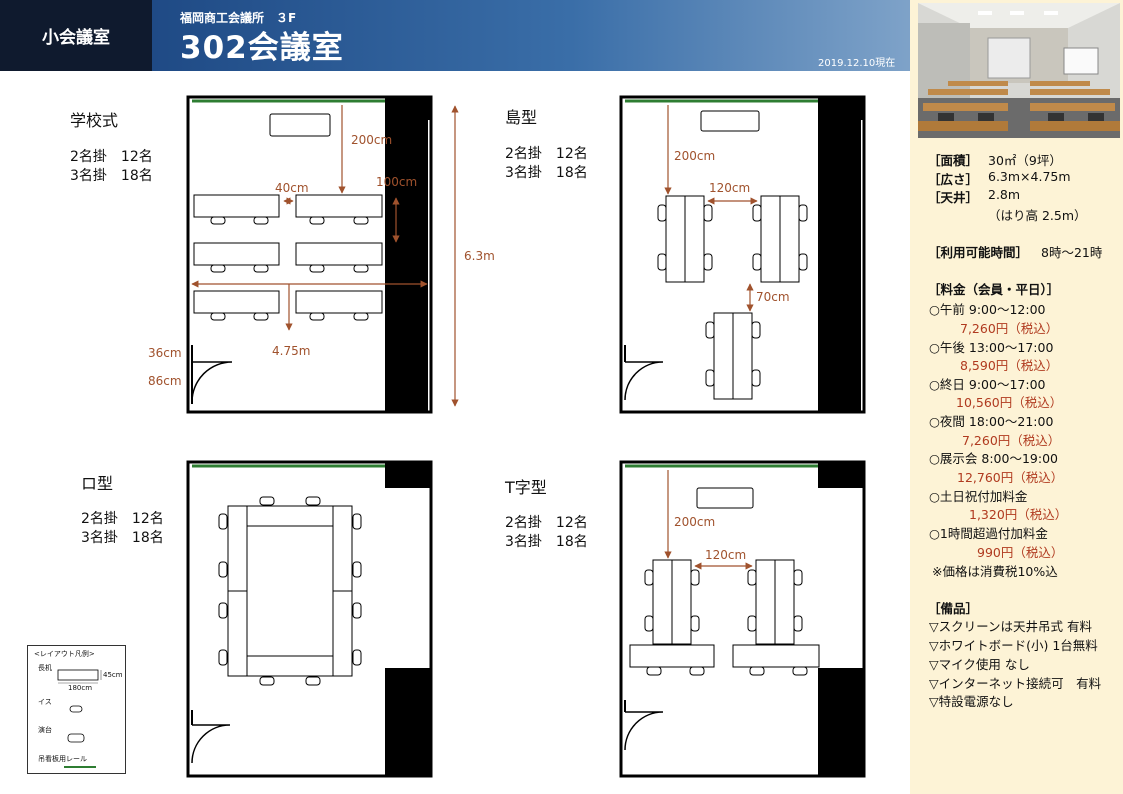  Describe the element at coordinates (396, 182) in the screenshot. I see `dim-label: 100cm` at that location.